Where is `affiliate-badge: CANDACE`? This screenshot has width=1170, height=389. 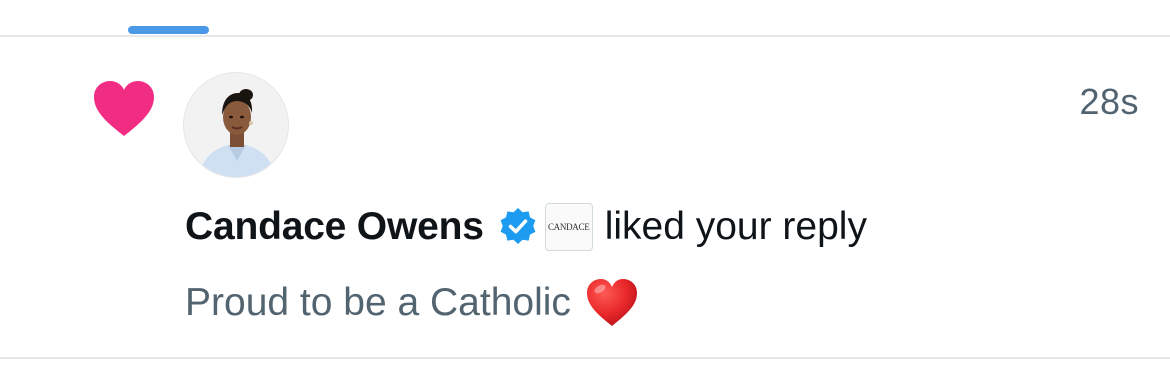 affiliate-badge: CANDACE is located at coordinates (568, 227).